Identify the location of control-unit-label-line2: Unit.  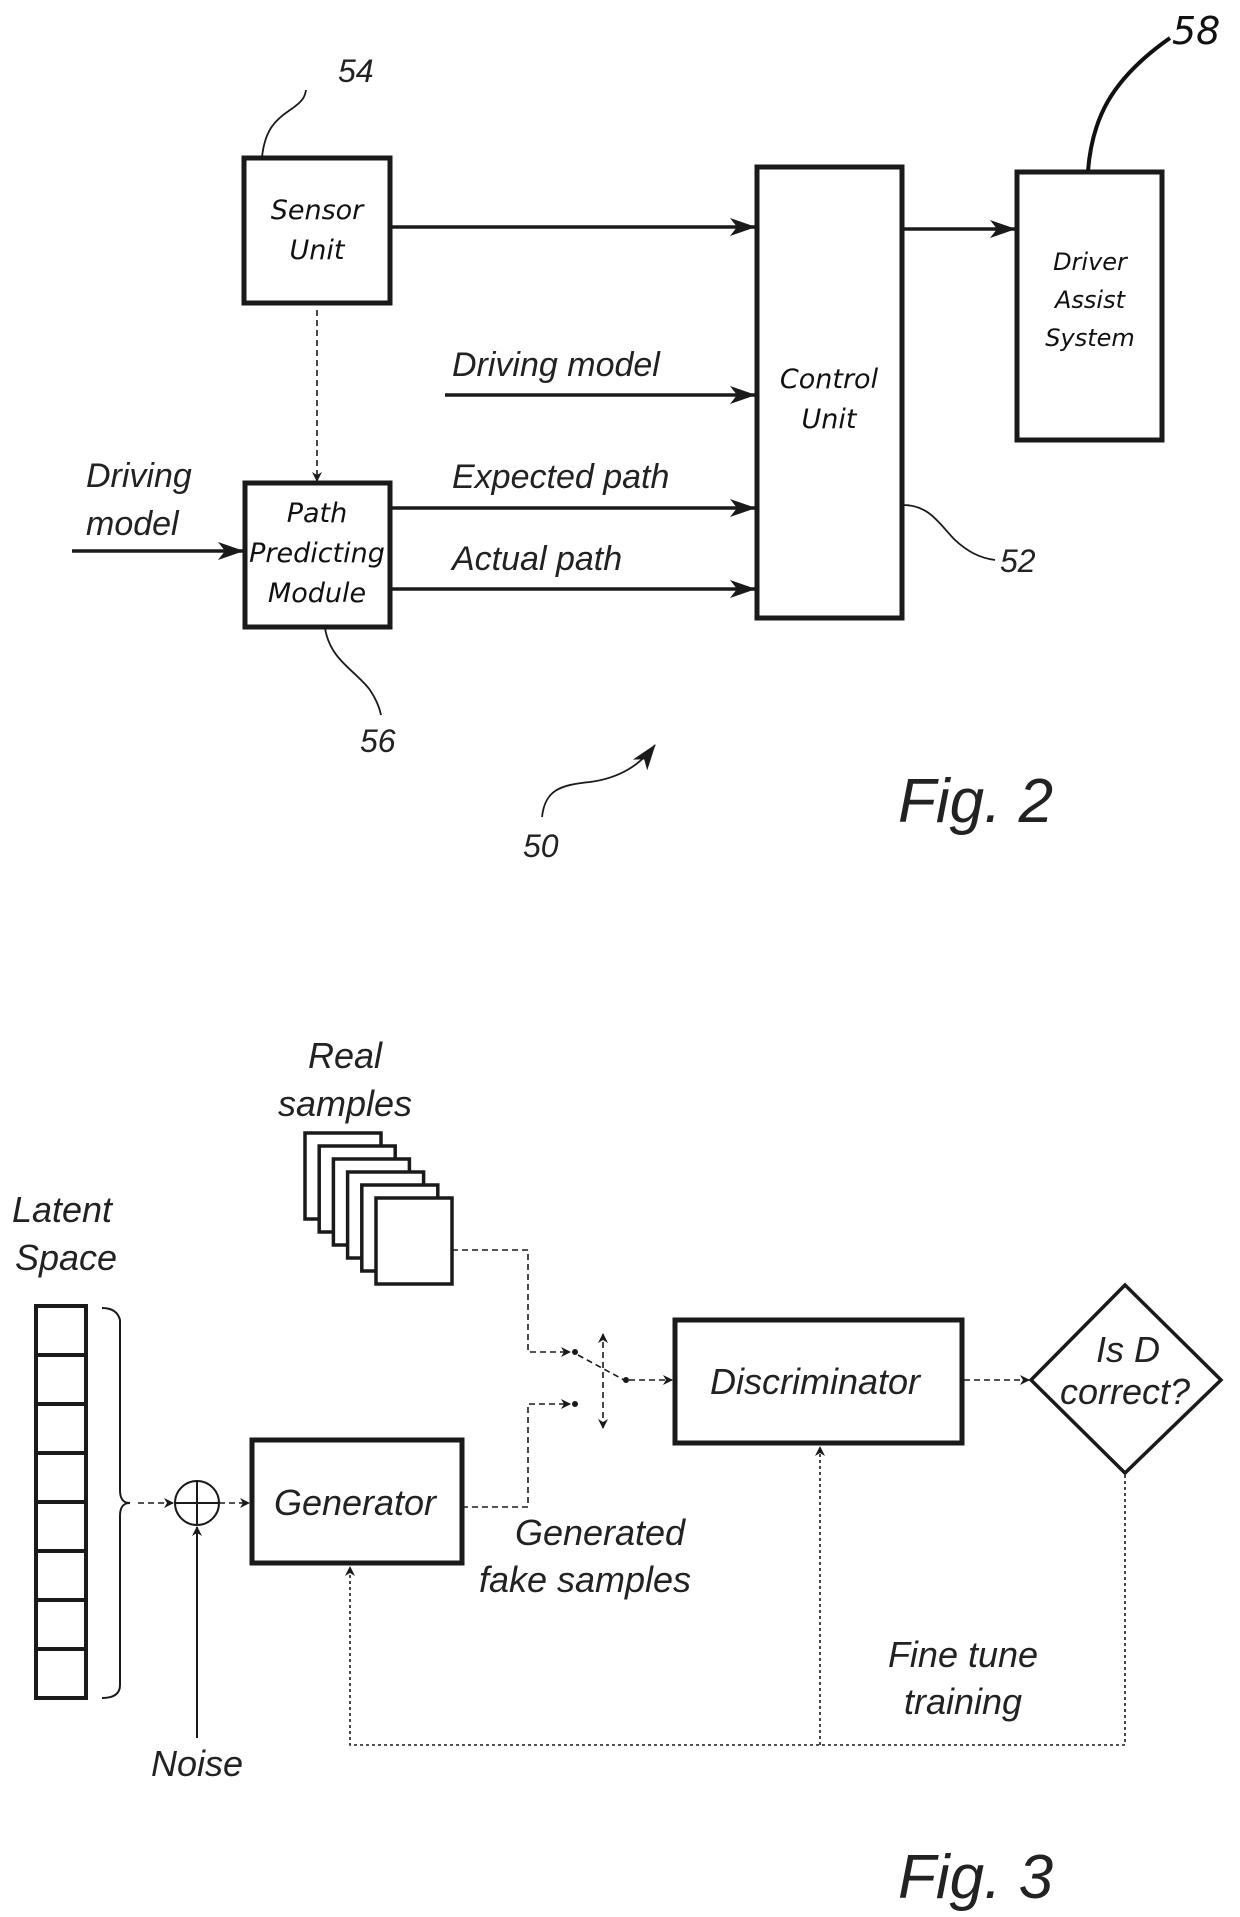
(830, 419).